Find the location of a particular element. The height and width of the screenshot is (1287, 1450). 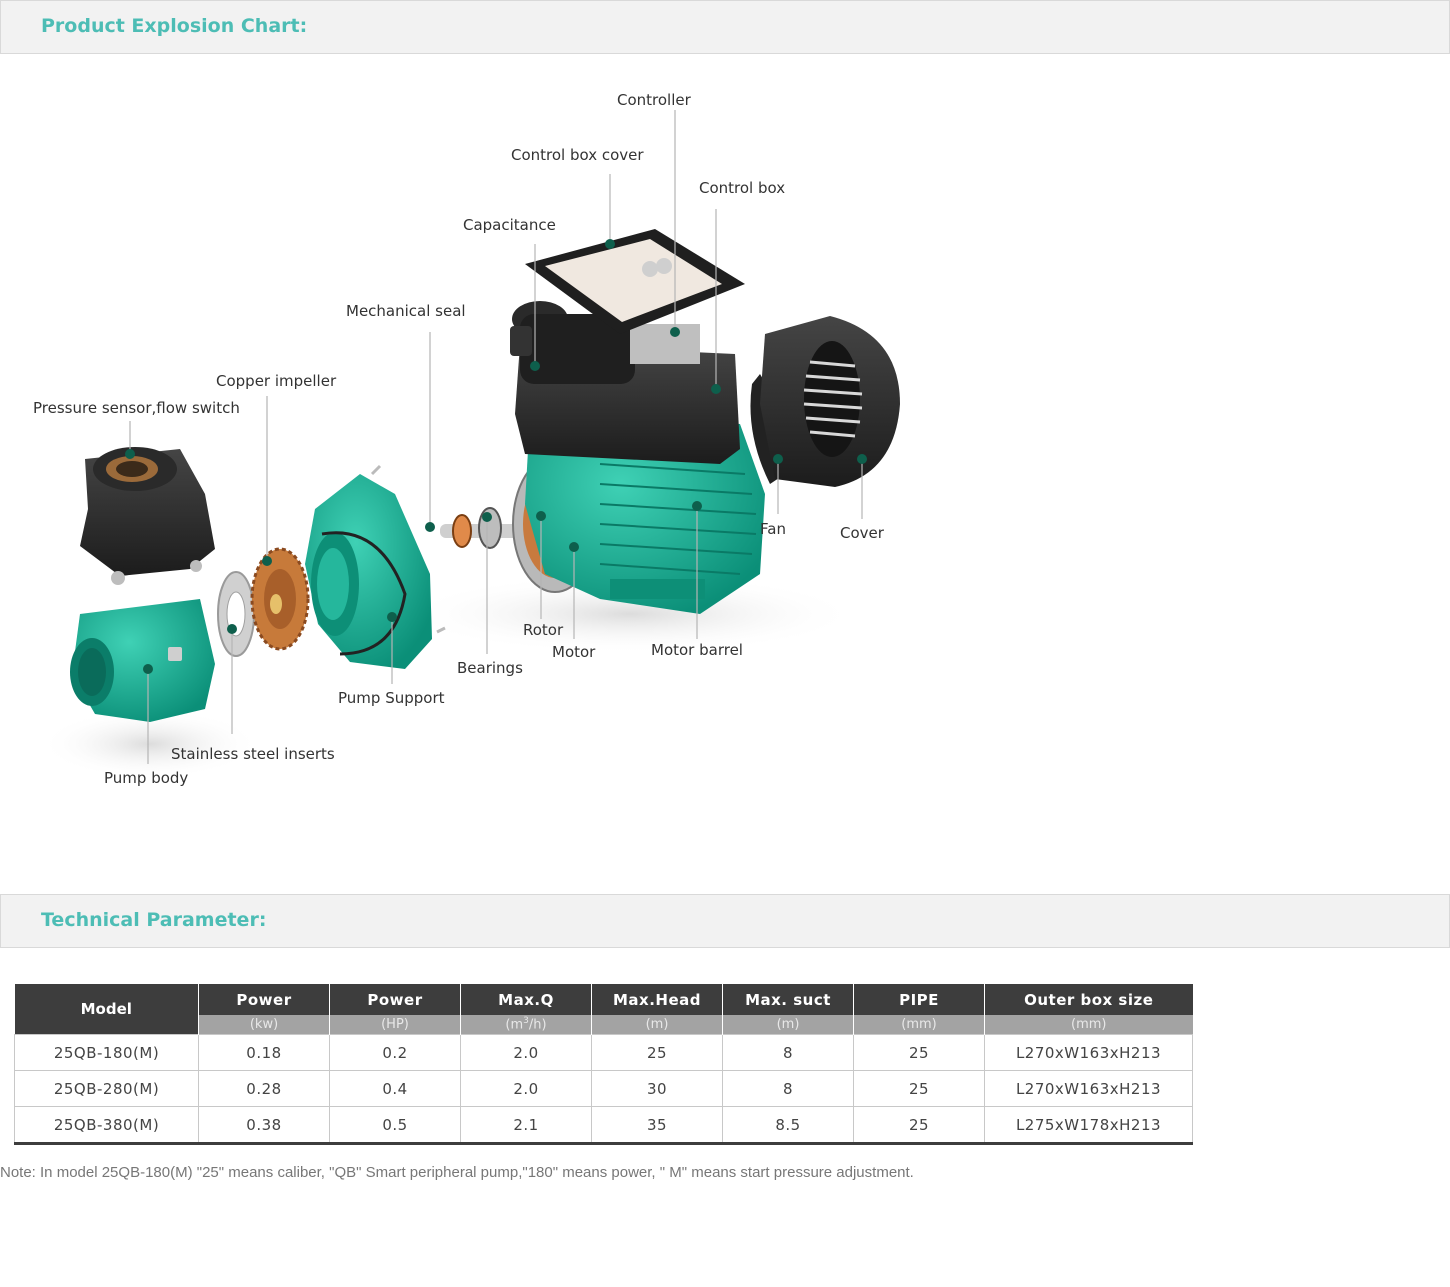

header-box: Outer box size is located at coordinates (1088, 999).